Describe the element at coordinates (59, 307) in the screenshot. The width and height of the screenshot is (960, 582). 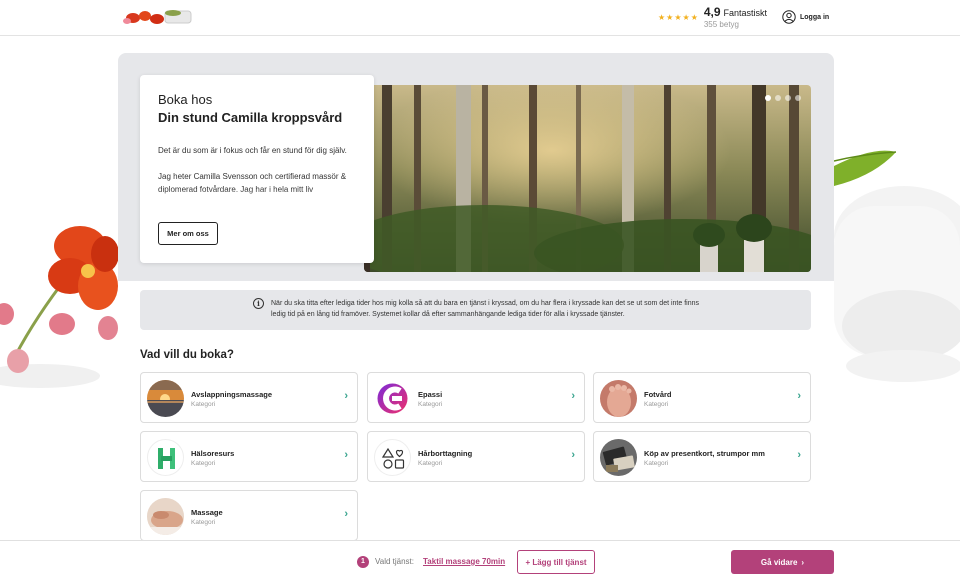
I see `orchid-decoration` at that location.